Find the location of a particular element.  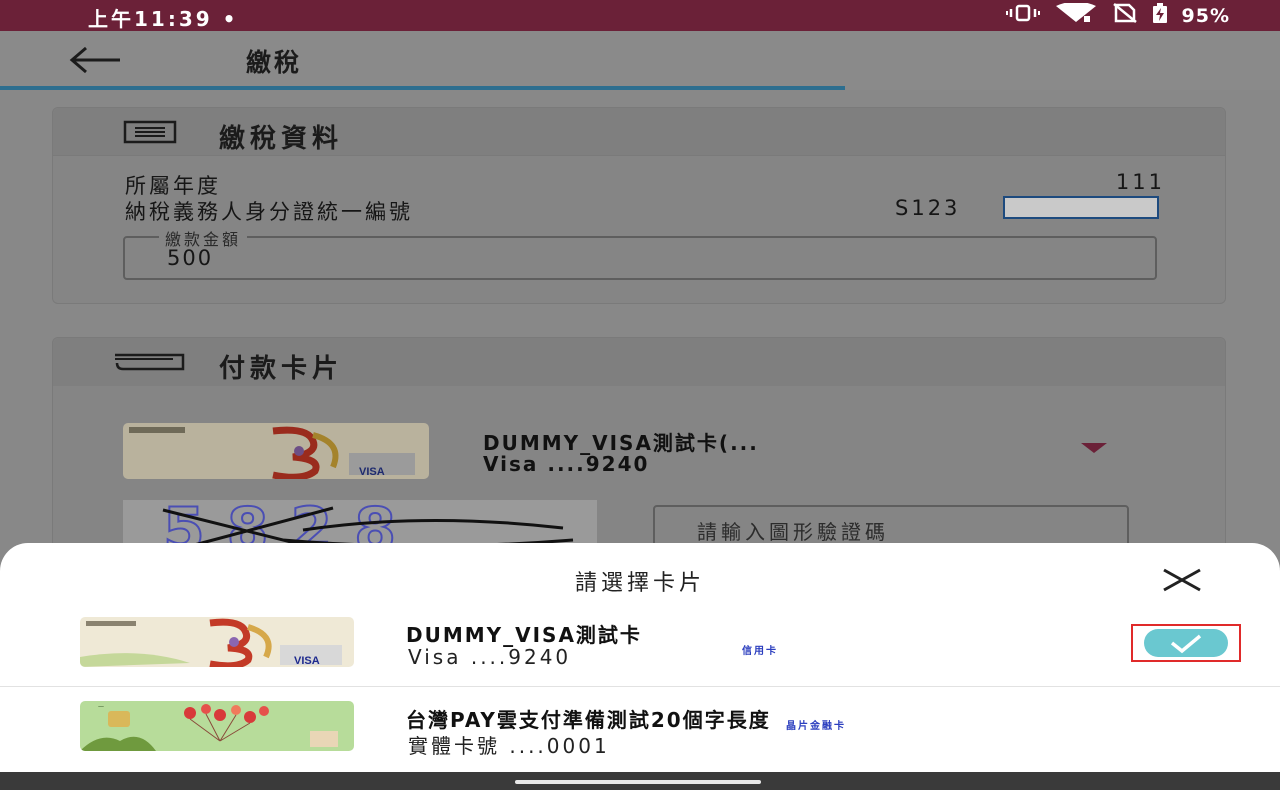

tax-info-title: 繳稅資料 is located at coordinates (281, 139).